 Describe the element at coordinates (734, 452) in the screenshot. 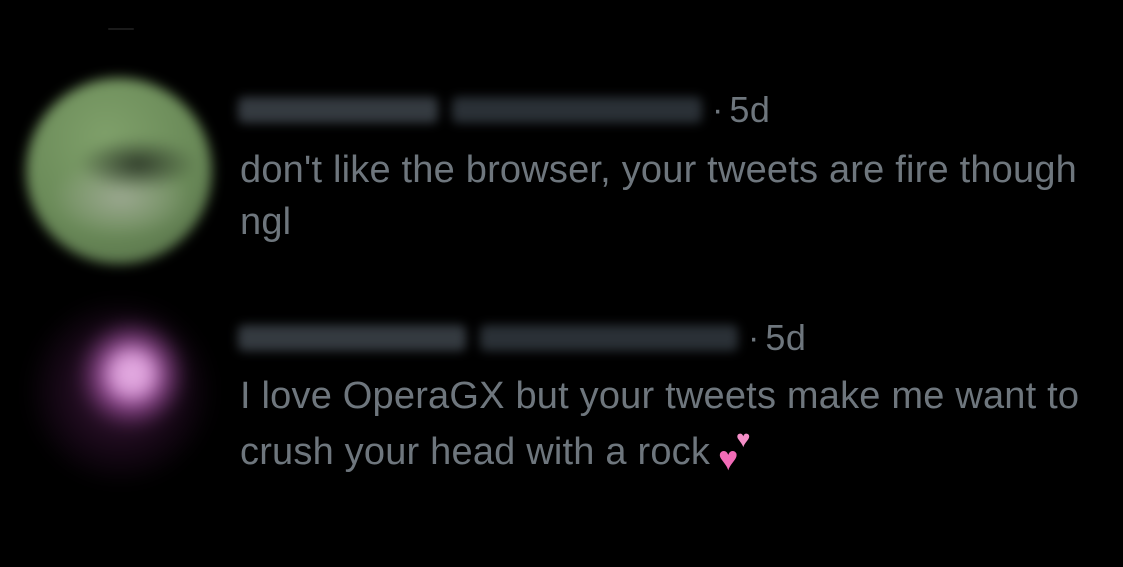

I see `two-hearts-icon: ♥ ♥` at that location.